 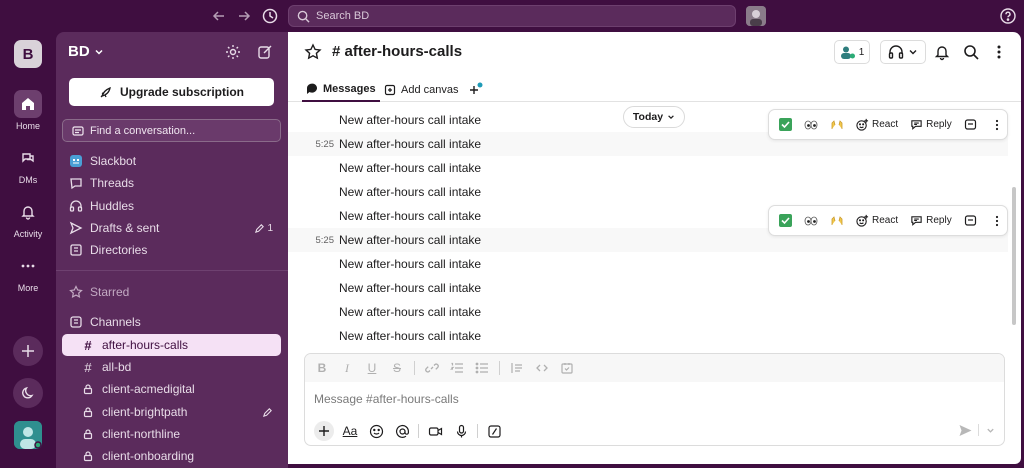 I want to click on hash-icon: #, so click(x=88, y=367).